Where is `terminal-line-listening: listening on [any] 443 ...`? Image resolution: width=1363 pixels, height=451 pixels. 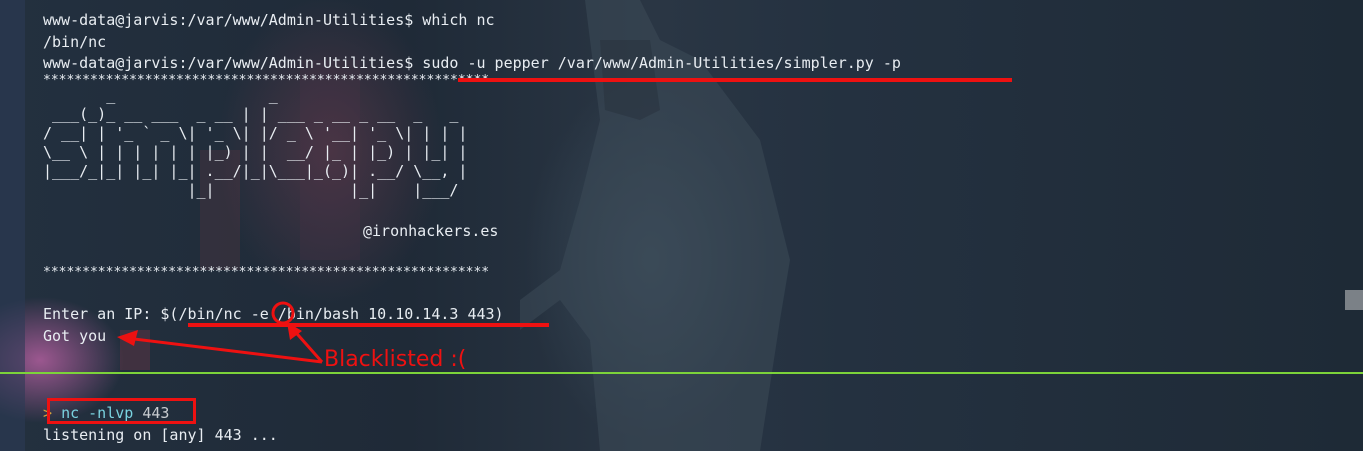 terminal-line-listening: listening on [any] 443 ... is located at coordinates (160, 435).